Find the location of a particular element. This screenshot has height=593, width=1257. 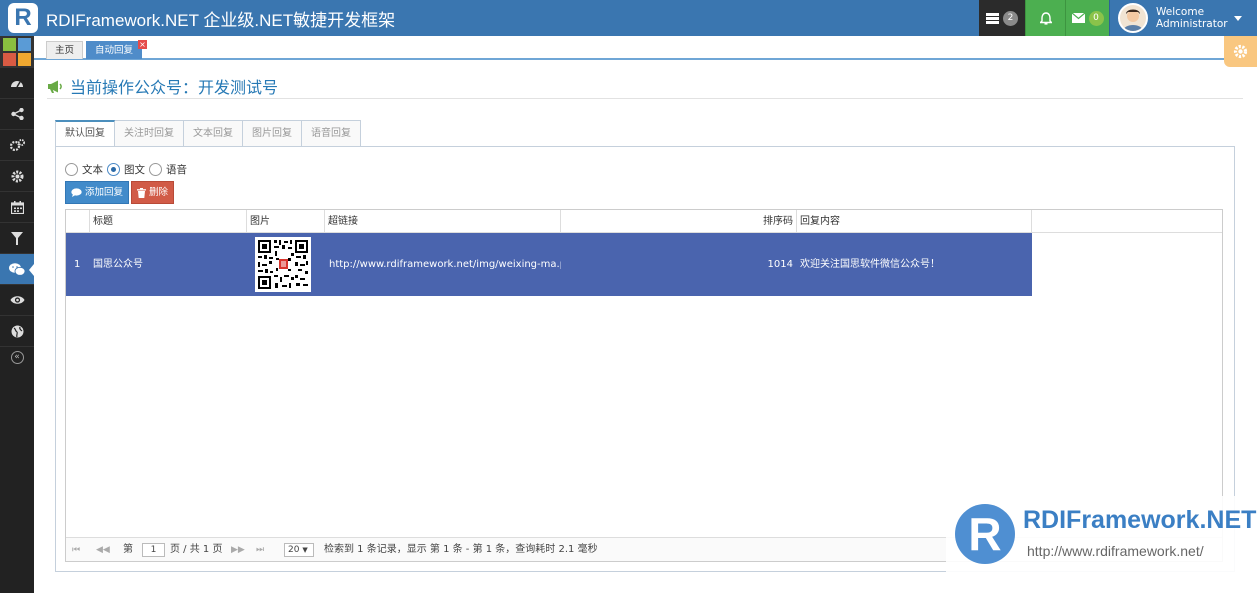

watermark-name: RDIFramework.NET is located at coordinates (1140, 520).